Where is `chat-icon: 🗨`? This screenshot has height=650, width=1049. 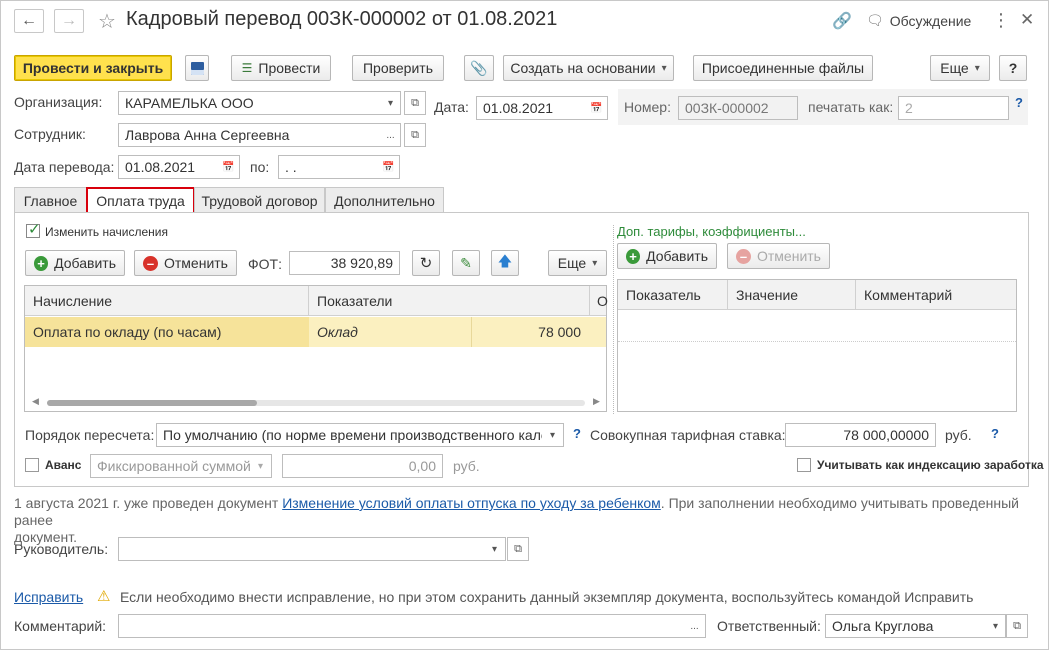 chat-icon: 🗨 is located at coordinates (875, 20).